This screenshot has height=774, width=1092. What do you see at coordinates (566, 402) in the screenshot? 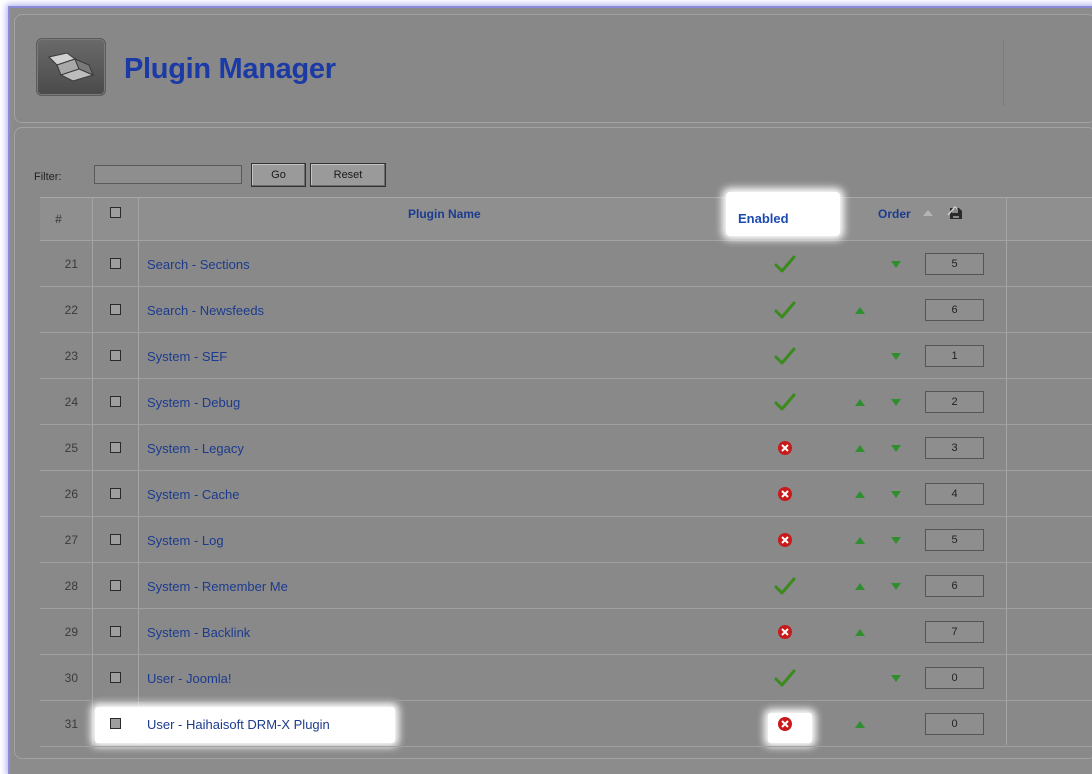
I see `table-row: 24 System - Debug 2` at bounding box center [566, 402].